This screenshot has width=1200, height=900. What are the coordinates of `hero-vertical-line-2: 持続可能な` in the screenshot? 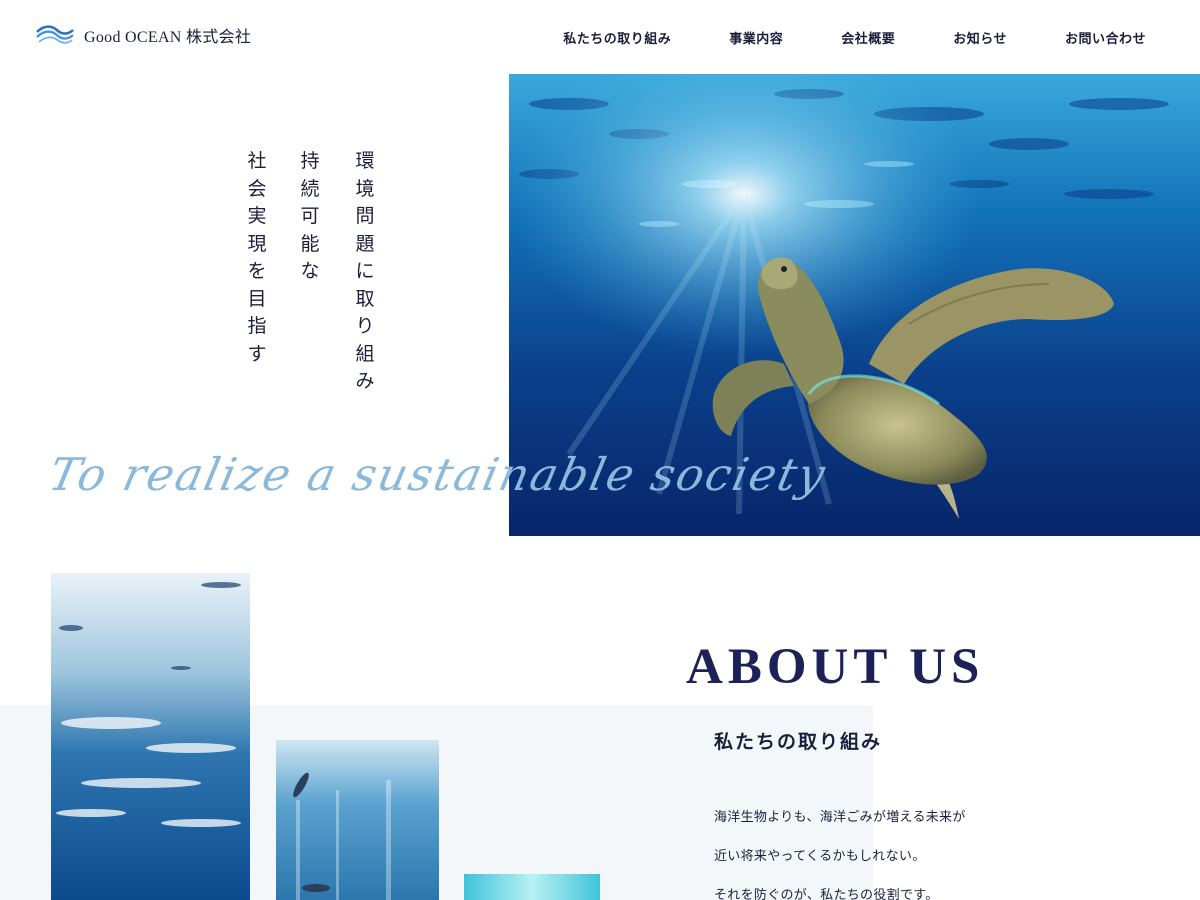 It's located at (310, 216).